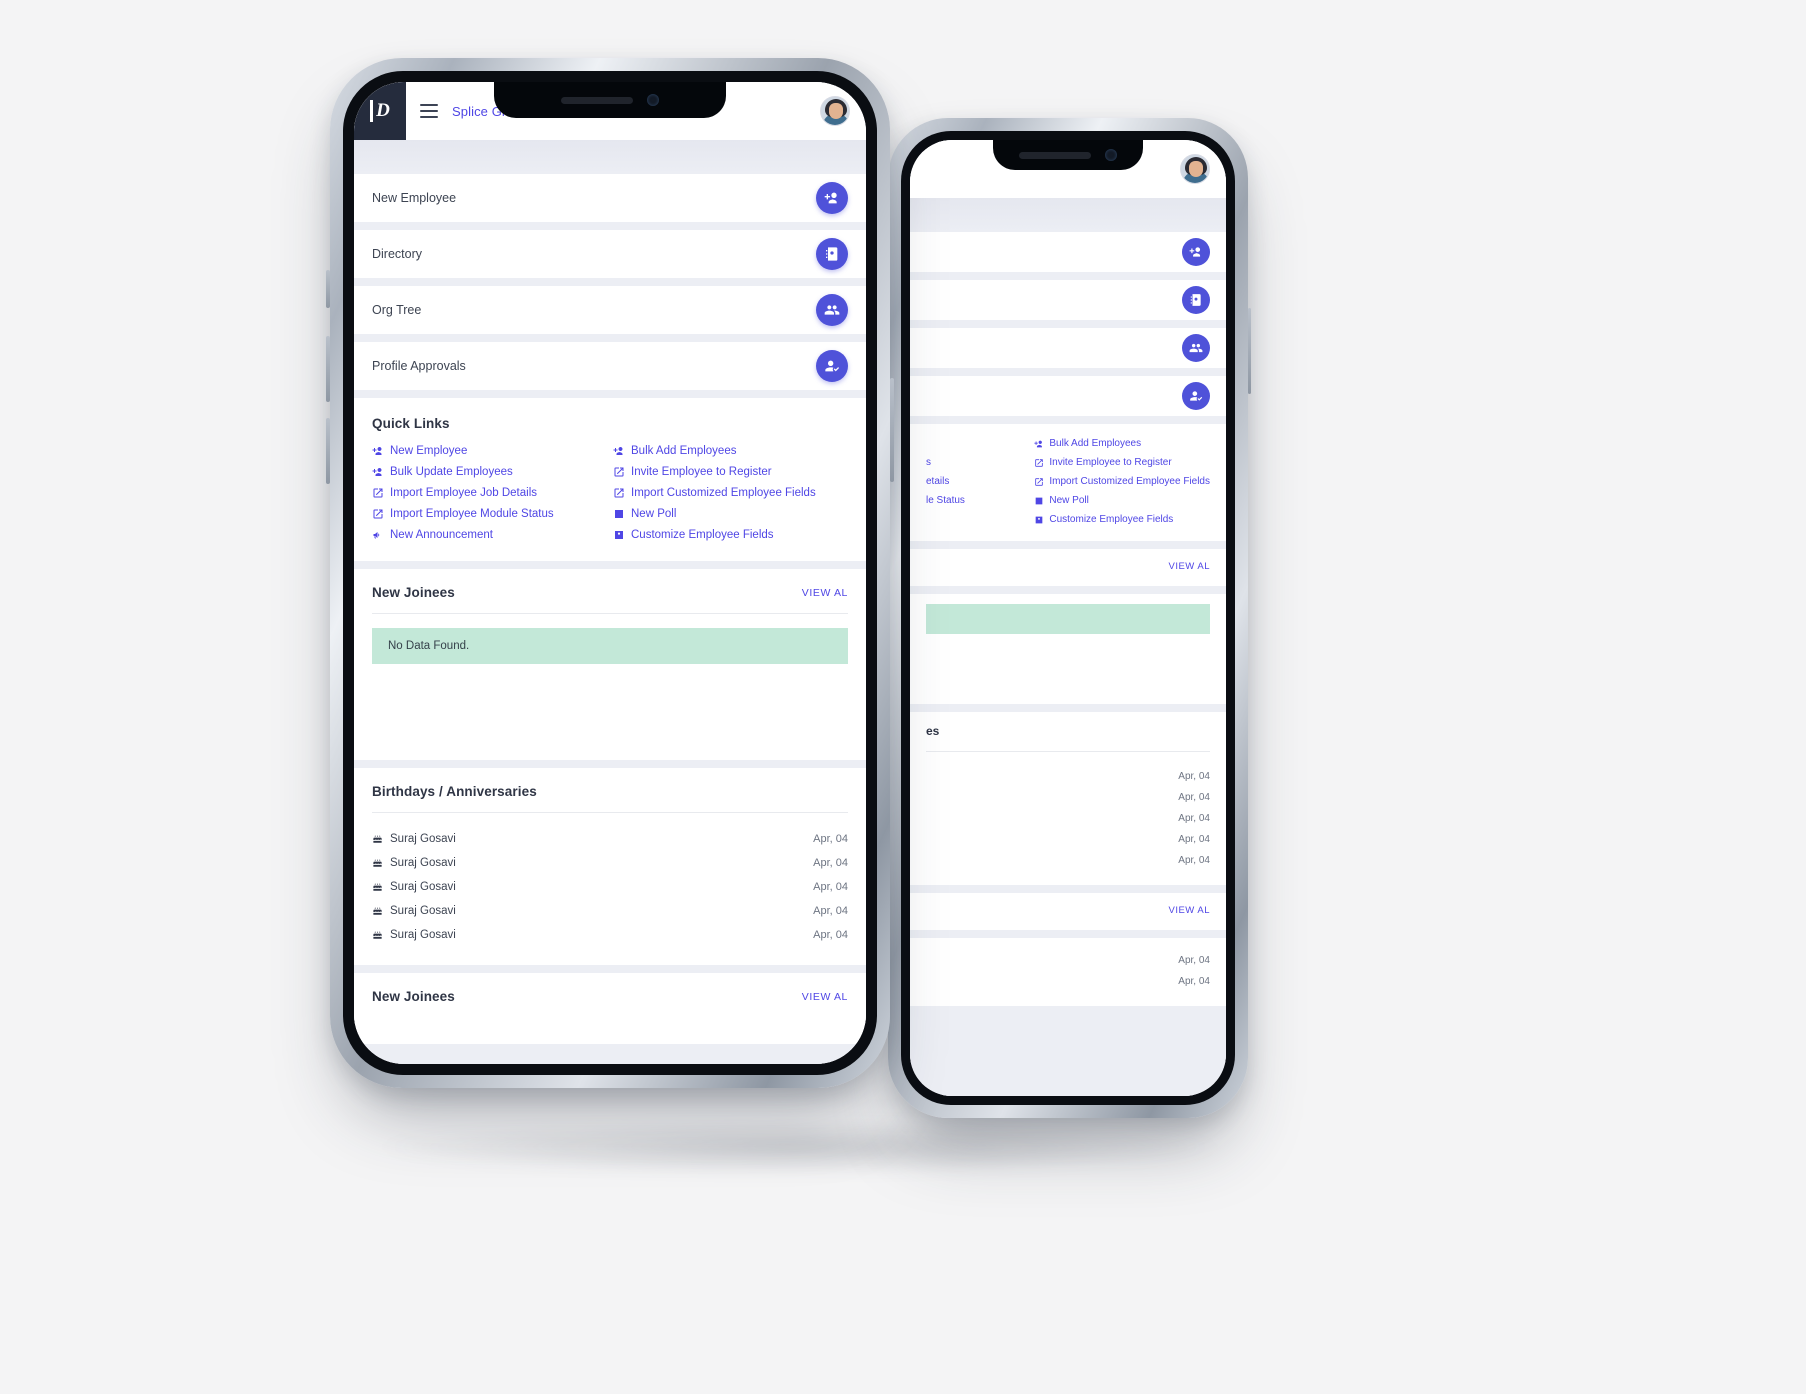  I want to click on new-joinees-panel-back-2: VIEW AL, so click(1068, 911).